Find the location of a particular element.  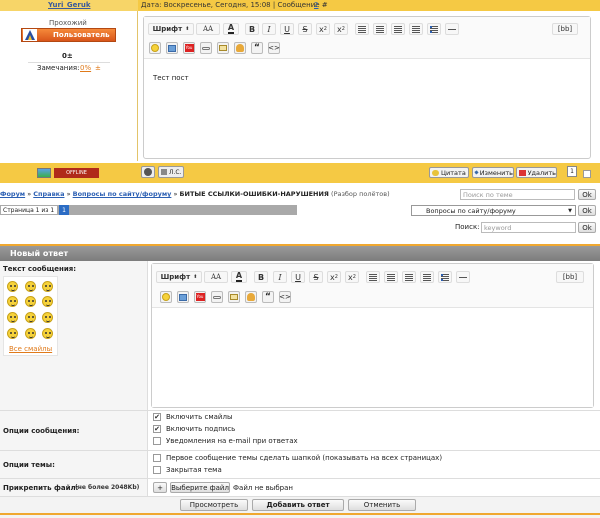

align-left-icon is located at coordinates (373, 277).